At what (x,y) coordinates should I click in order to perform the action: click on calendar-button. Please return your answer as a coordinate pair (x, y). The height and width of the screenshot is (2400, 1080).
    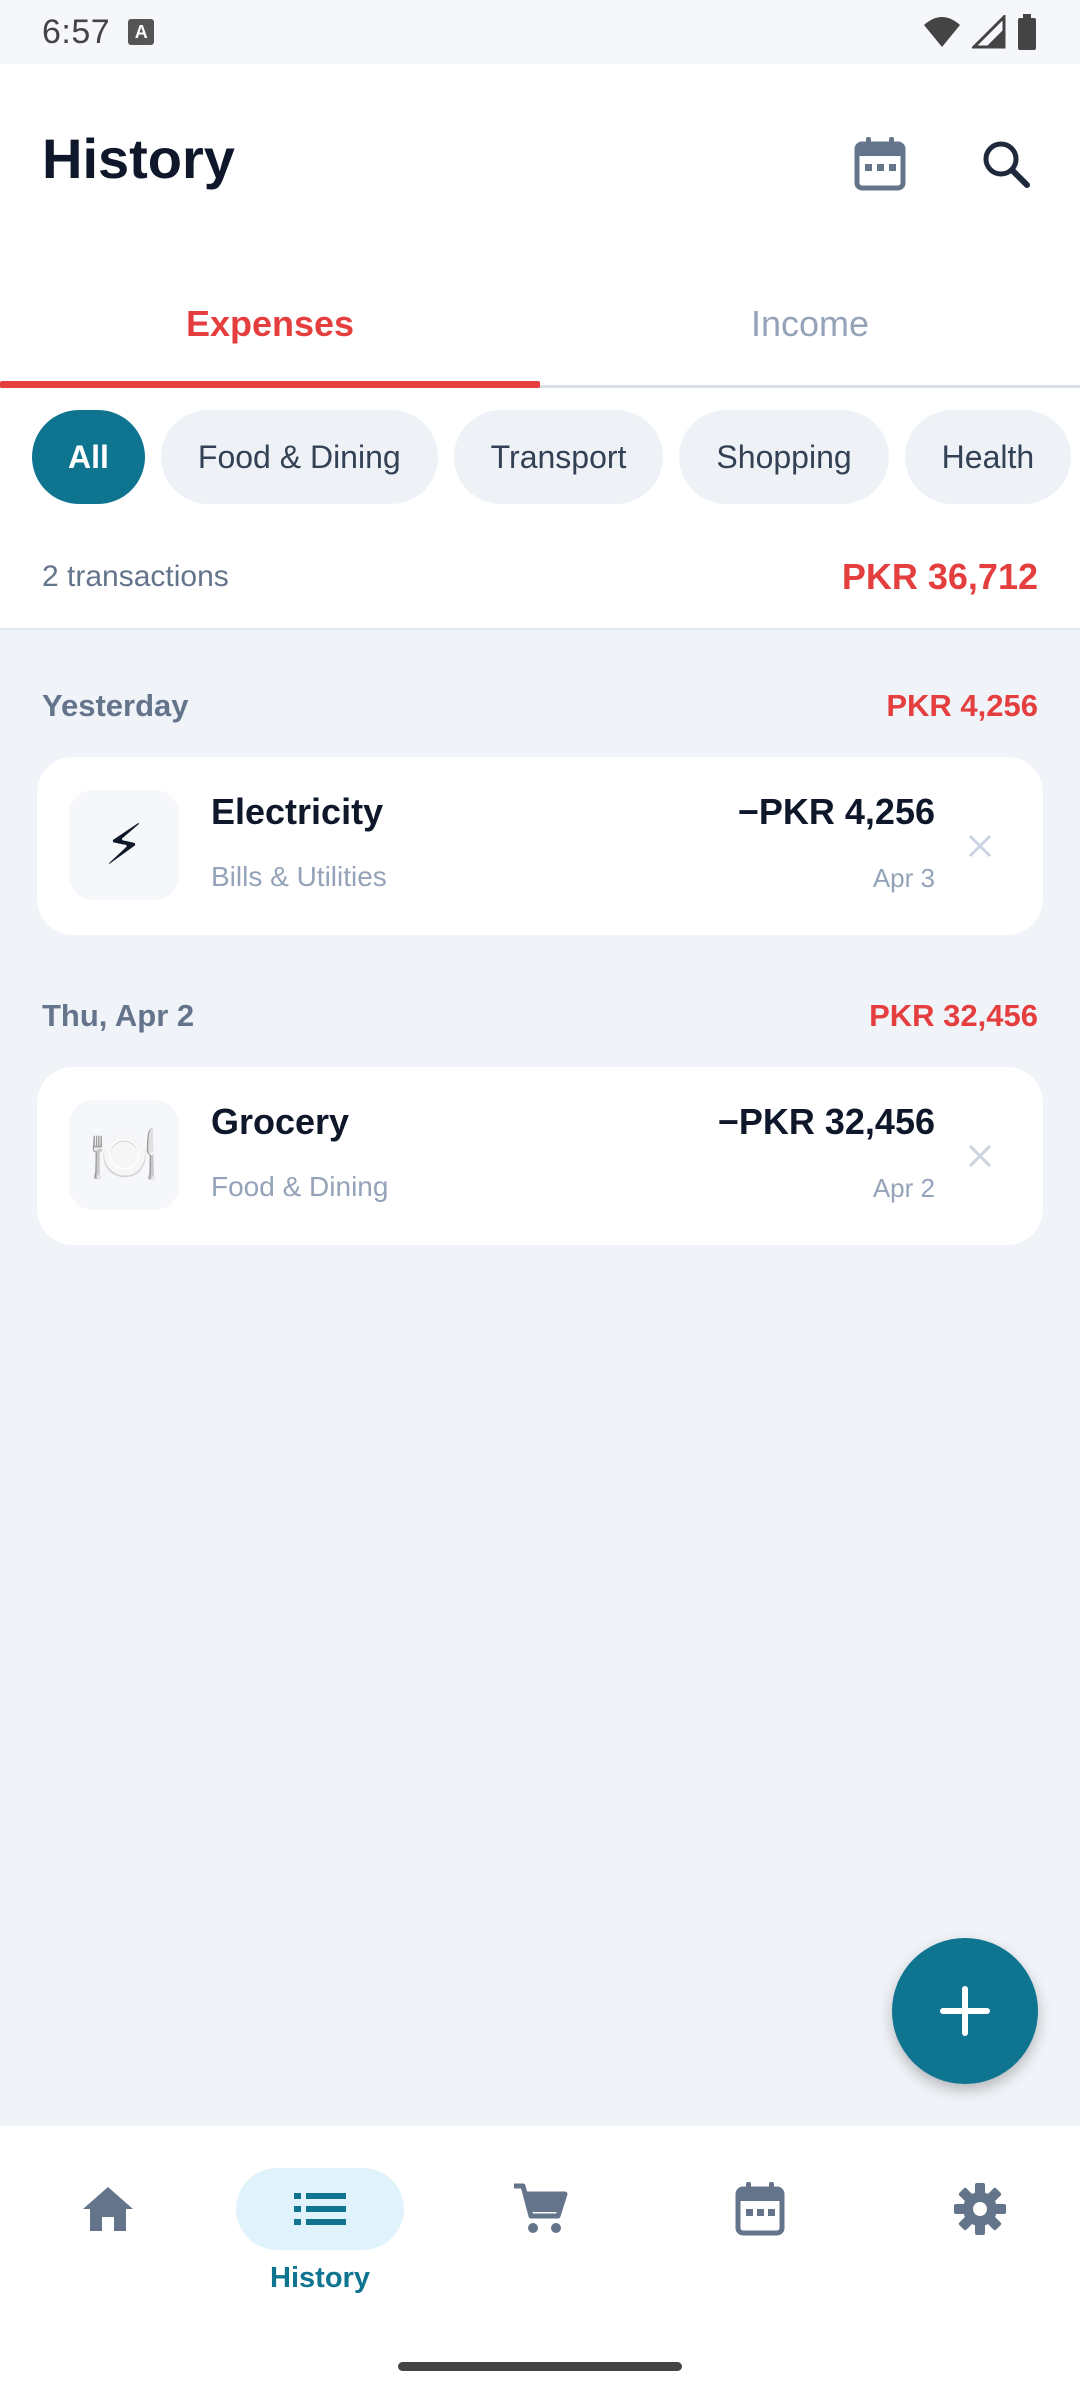
    Looking at the image, I should click on (880, 164).